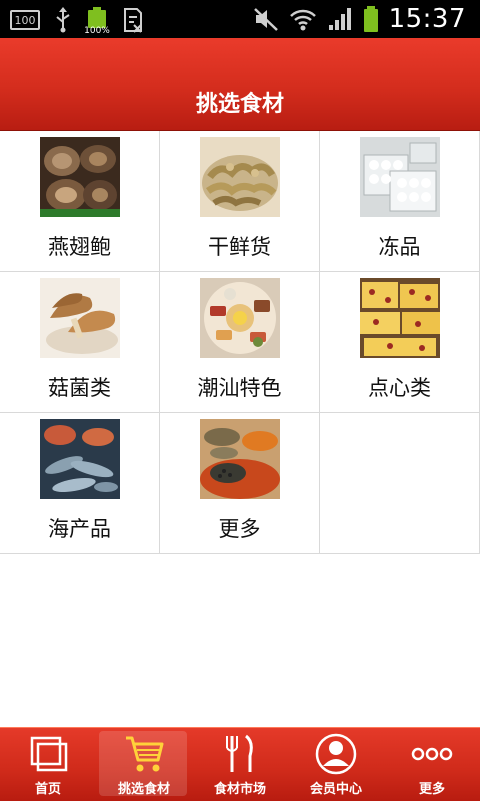 The height and width of the screenshot is (801, 480). What do you see at coordinates (400, 177) in the screenshot?
I see `frozen-dumplings-image` at bounding box center [400, 177].